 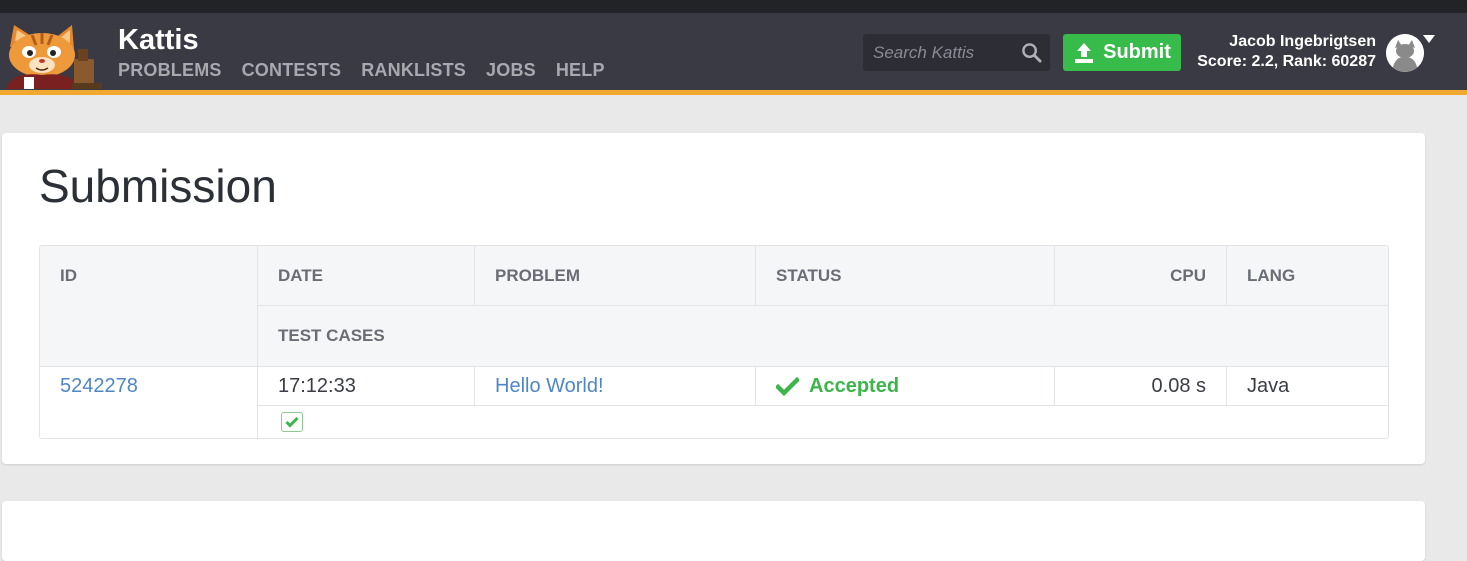 I want to click on nav-ranklists: RANKLISTS, so click(x=413, y=70).